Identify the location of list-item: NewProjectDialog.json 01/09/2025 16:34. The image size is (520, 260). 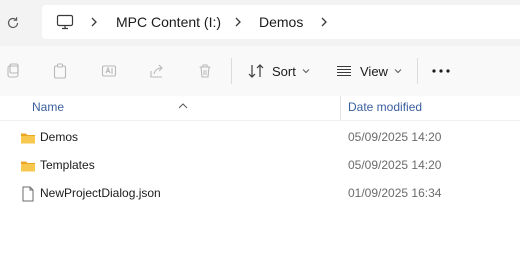
(260, 194).